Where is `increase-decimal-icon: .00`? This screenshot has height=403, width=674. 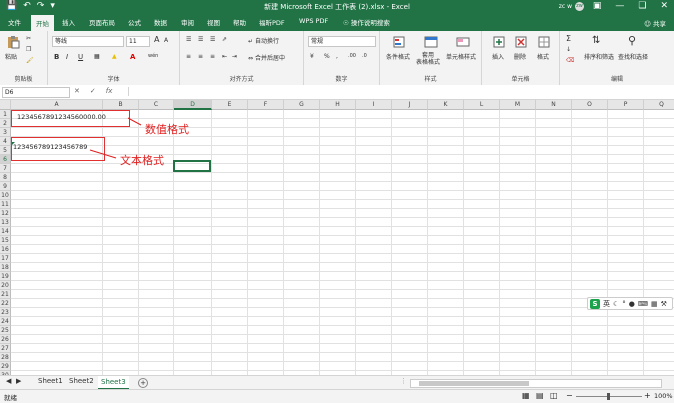
increase-decimal-icon: .00 is located at coordinates (352, 56).